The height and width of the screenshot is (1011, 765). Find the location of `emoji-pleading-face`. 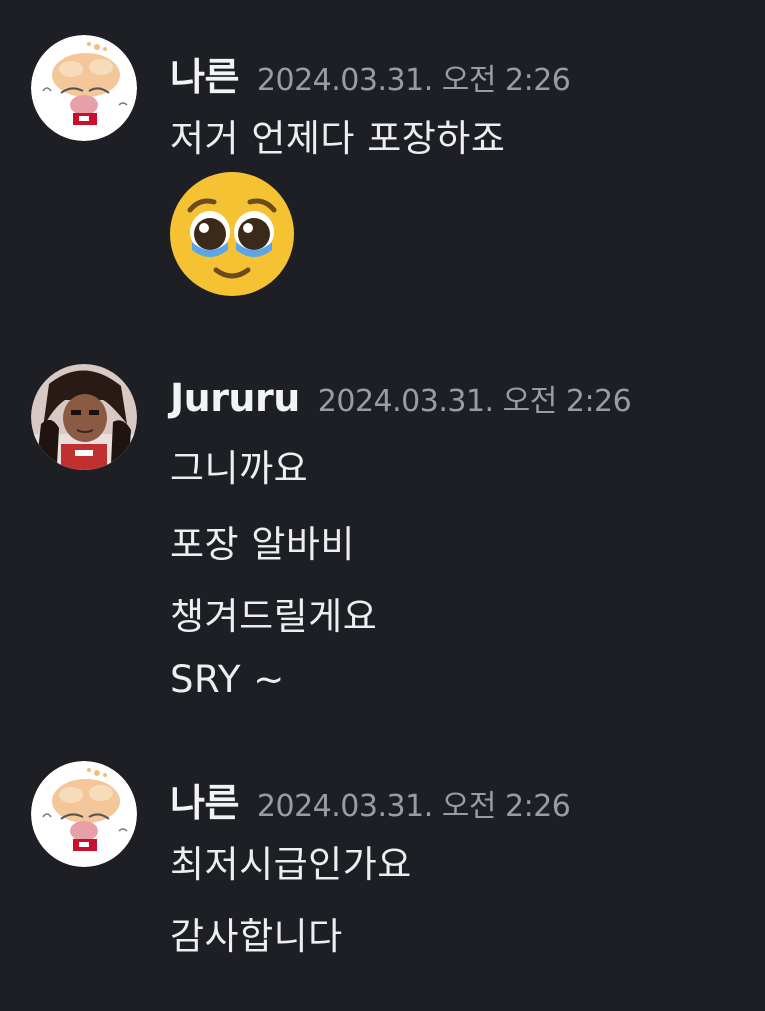

emoji-pleading-face is located at coordinates (232, 234).